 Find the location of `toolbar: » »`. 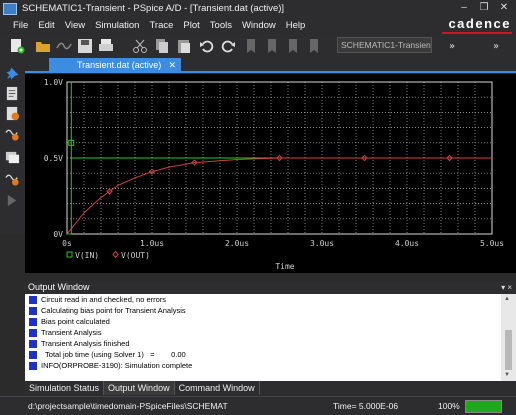

toolbar: » » is located at coordinates (258, 46).